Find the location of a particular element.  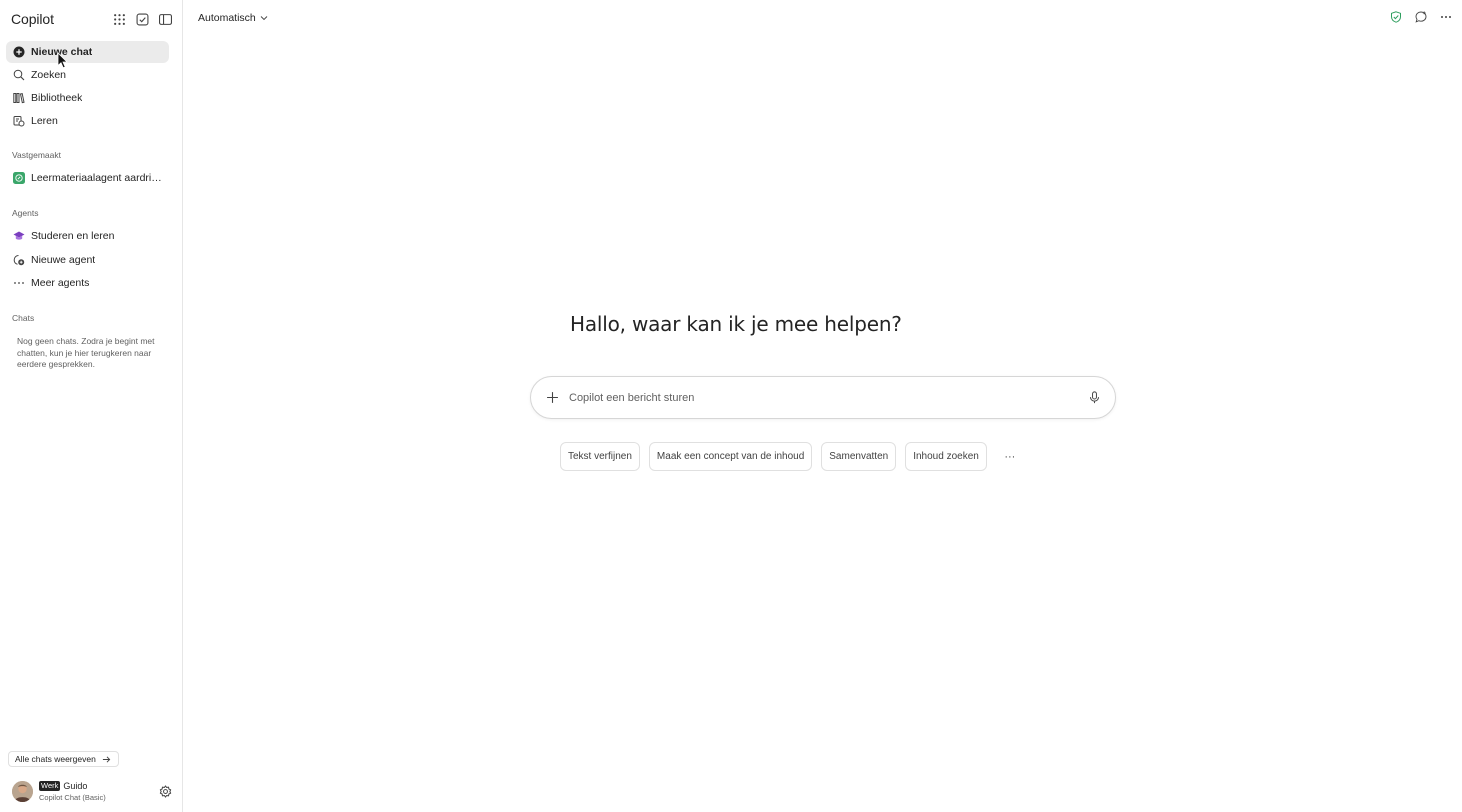

add-attachment-icon is located at coordinates (552, 397).